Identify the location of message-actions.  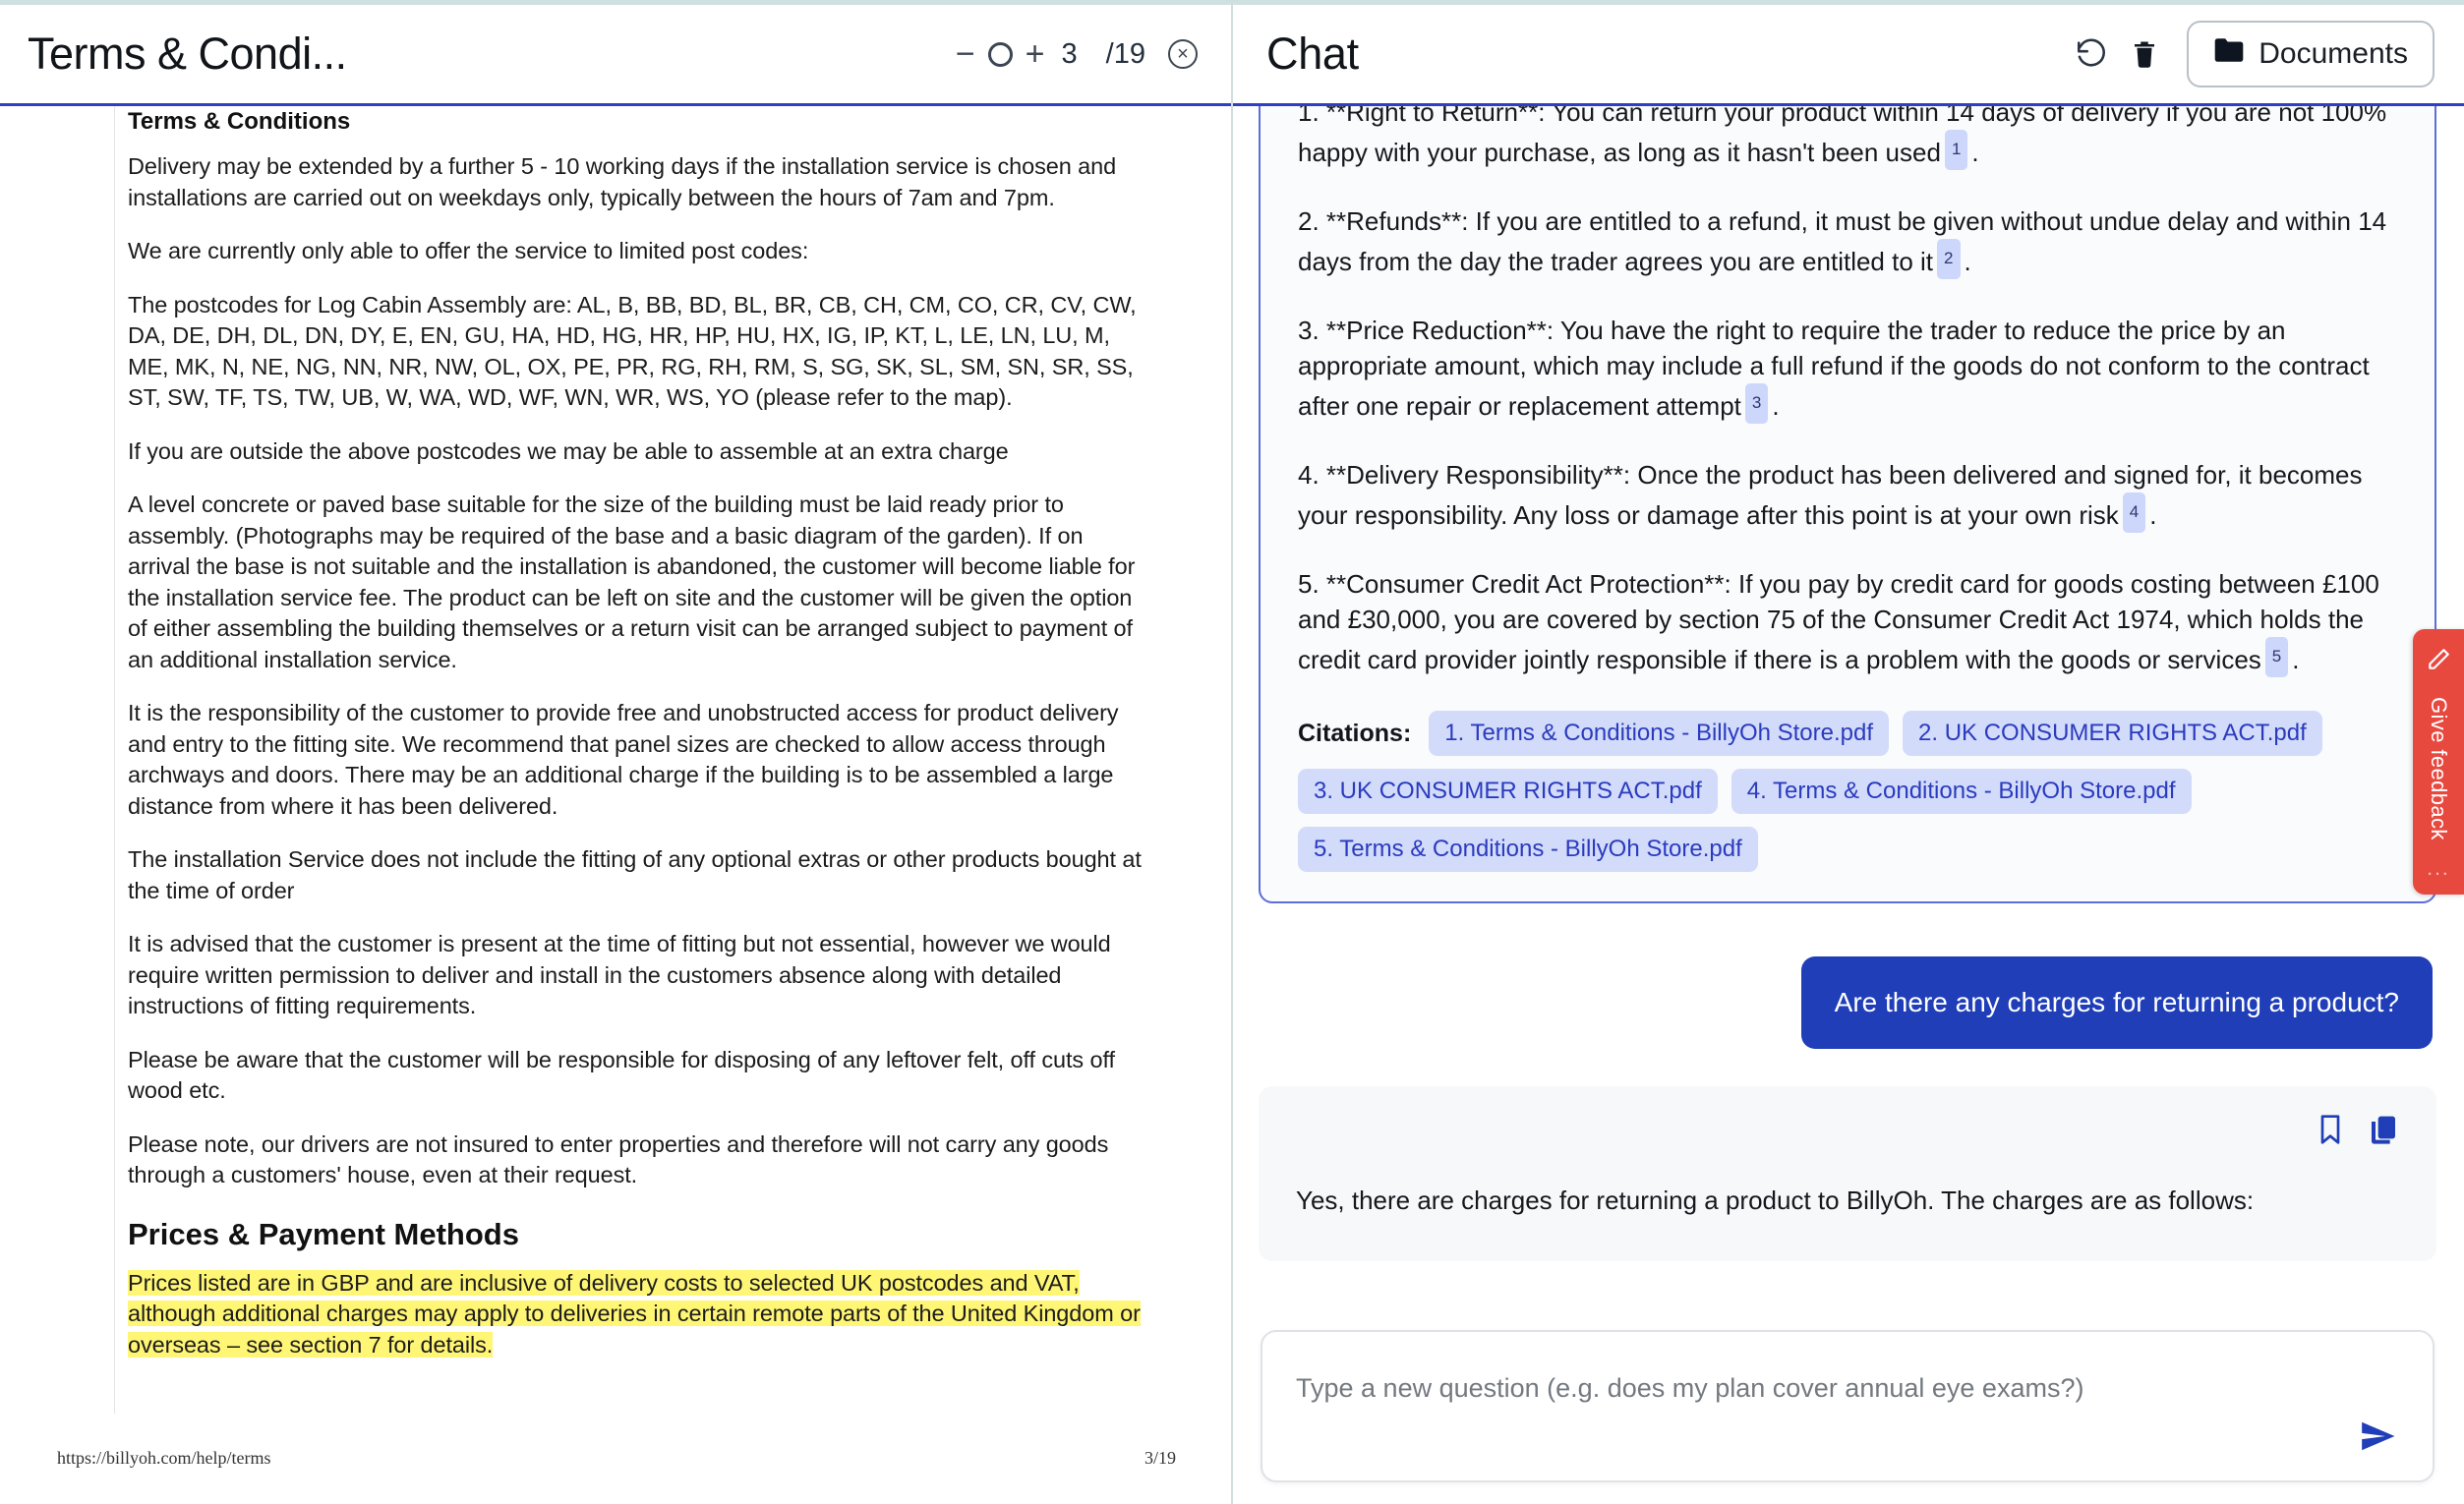
(1847, 1129).